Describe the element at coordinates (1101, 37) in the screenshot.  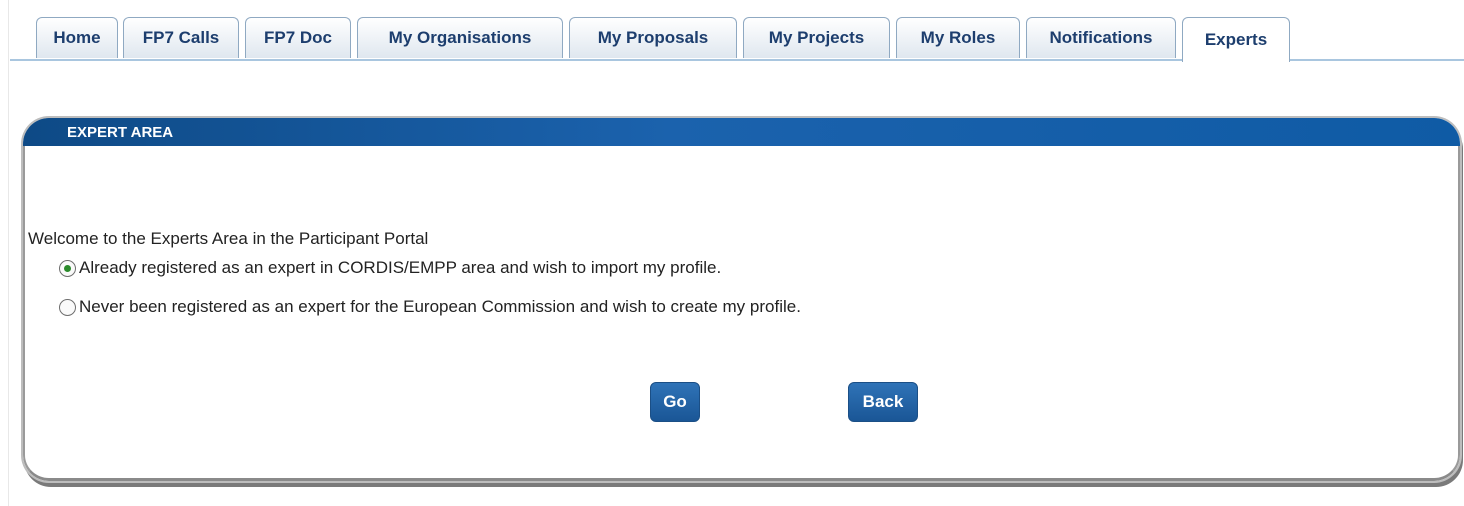
I see `tab-notifications: Notifications` at that location.